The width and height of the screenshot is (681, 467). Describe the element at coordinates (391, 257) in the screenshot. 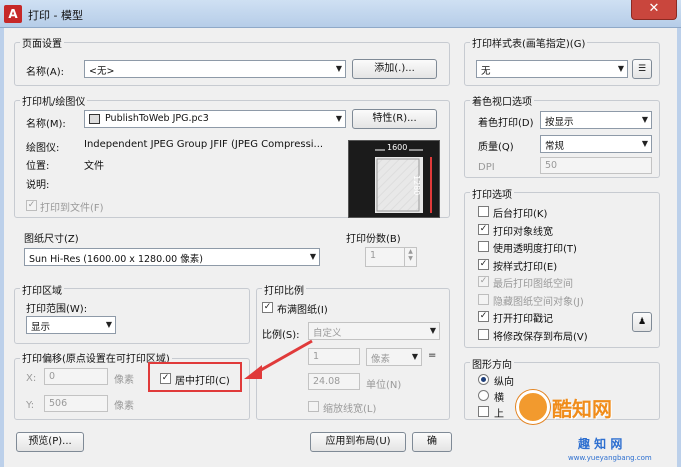

I see `copies-input: 1 ▲ ▼` at that location.